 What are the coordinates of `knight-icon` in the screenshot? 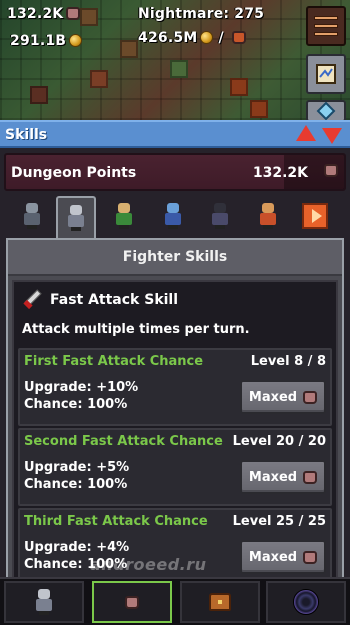 It's located at (32, 216).